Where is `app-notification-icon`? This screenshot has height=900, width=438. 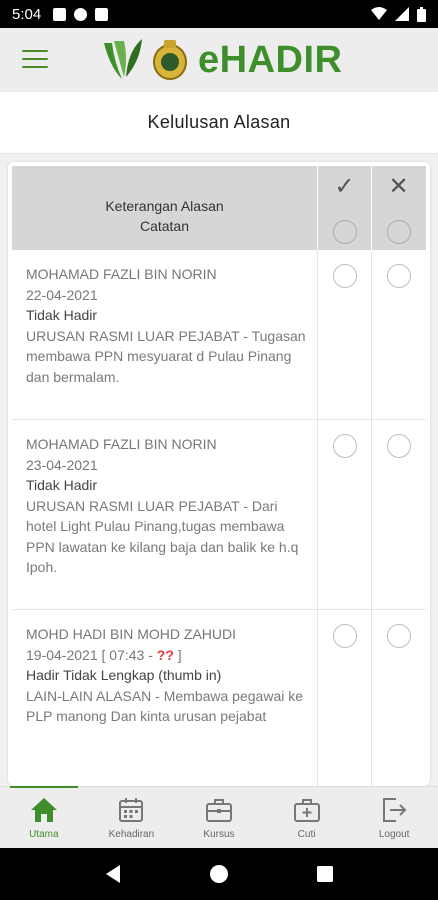 app-notification-icon is located at coordinates (81, 14).